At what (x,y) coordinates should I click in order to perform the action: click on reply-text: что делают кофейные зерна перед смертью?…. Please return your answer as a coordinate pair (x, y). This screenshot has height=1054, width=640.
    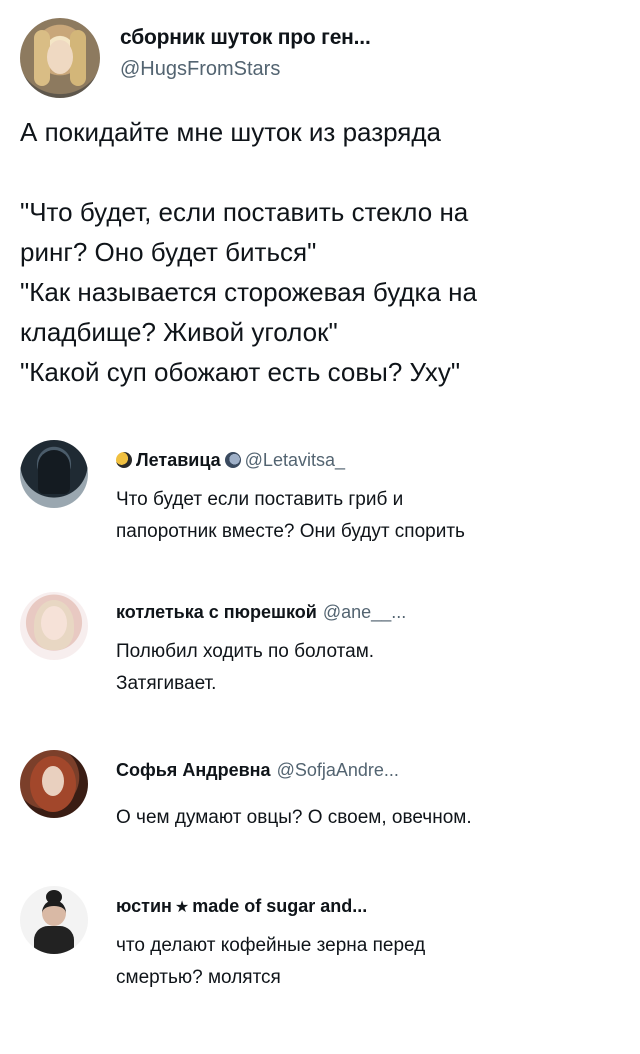
    Looking at the image, I should click on (366, 962).